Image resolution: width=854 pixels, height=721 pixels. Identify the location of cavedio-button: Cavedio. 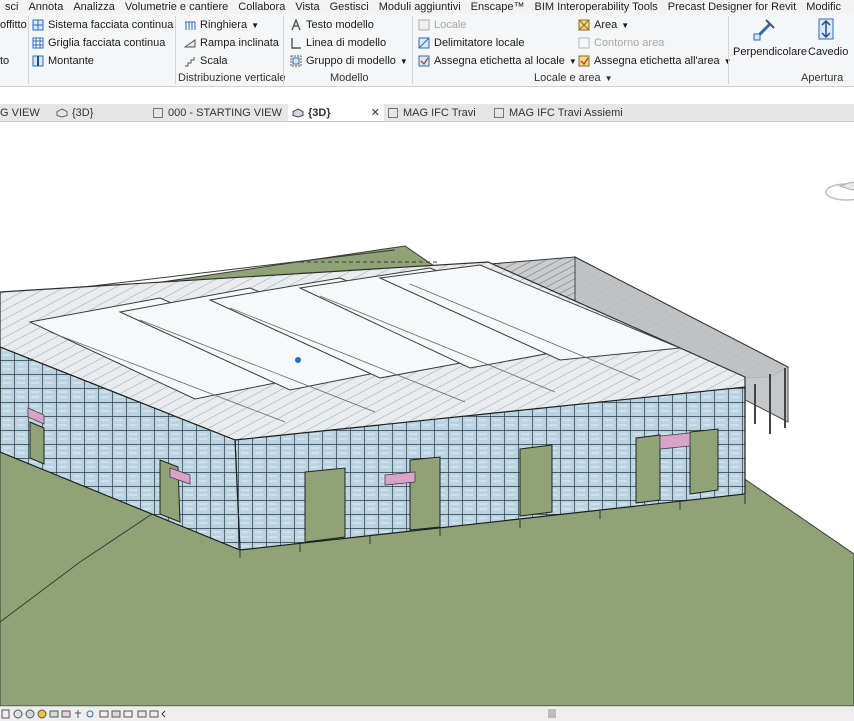
(828, 52).